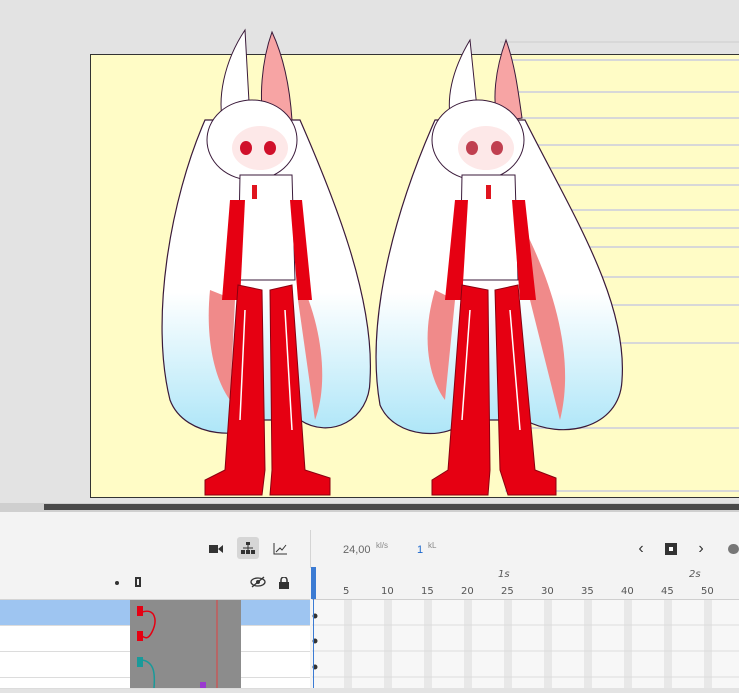 The width and height of the screenshot is (739, 693). What do you see at coordinates (427, 591) in the screenshot?
I see `ruler-tick: 15` at bounding box center [427, 591].